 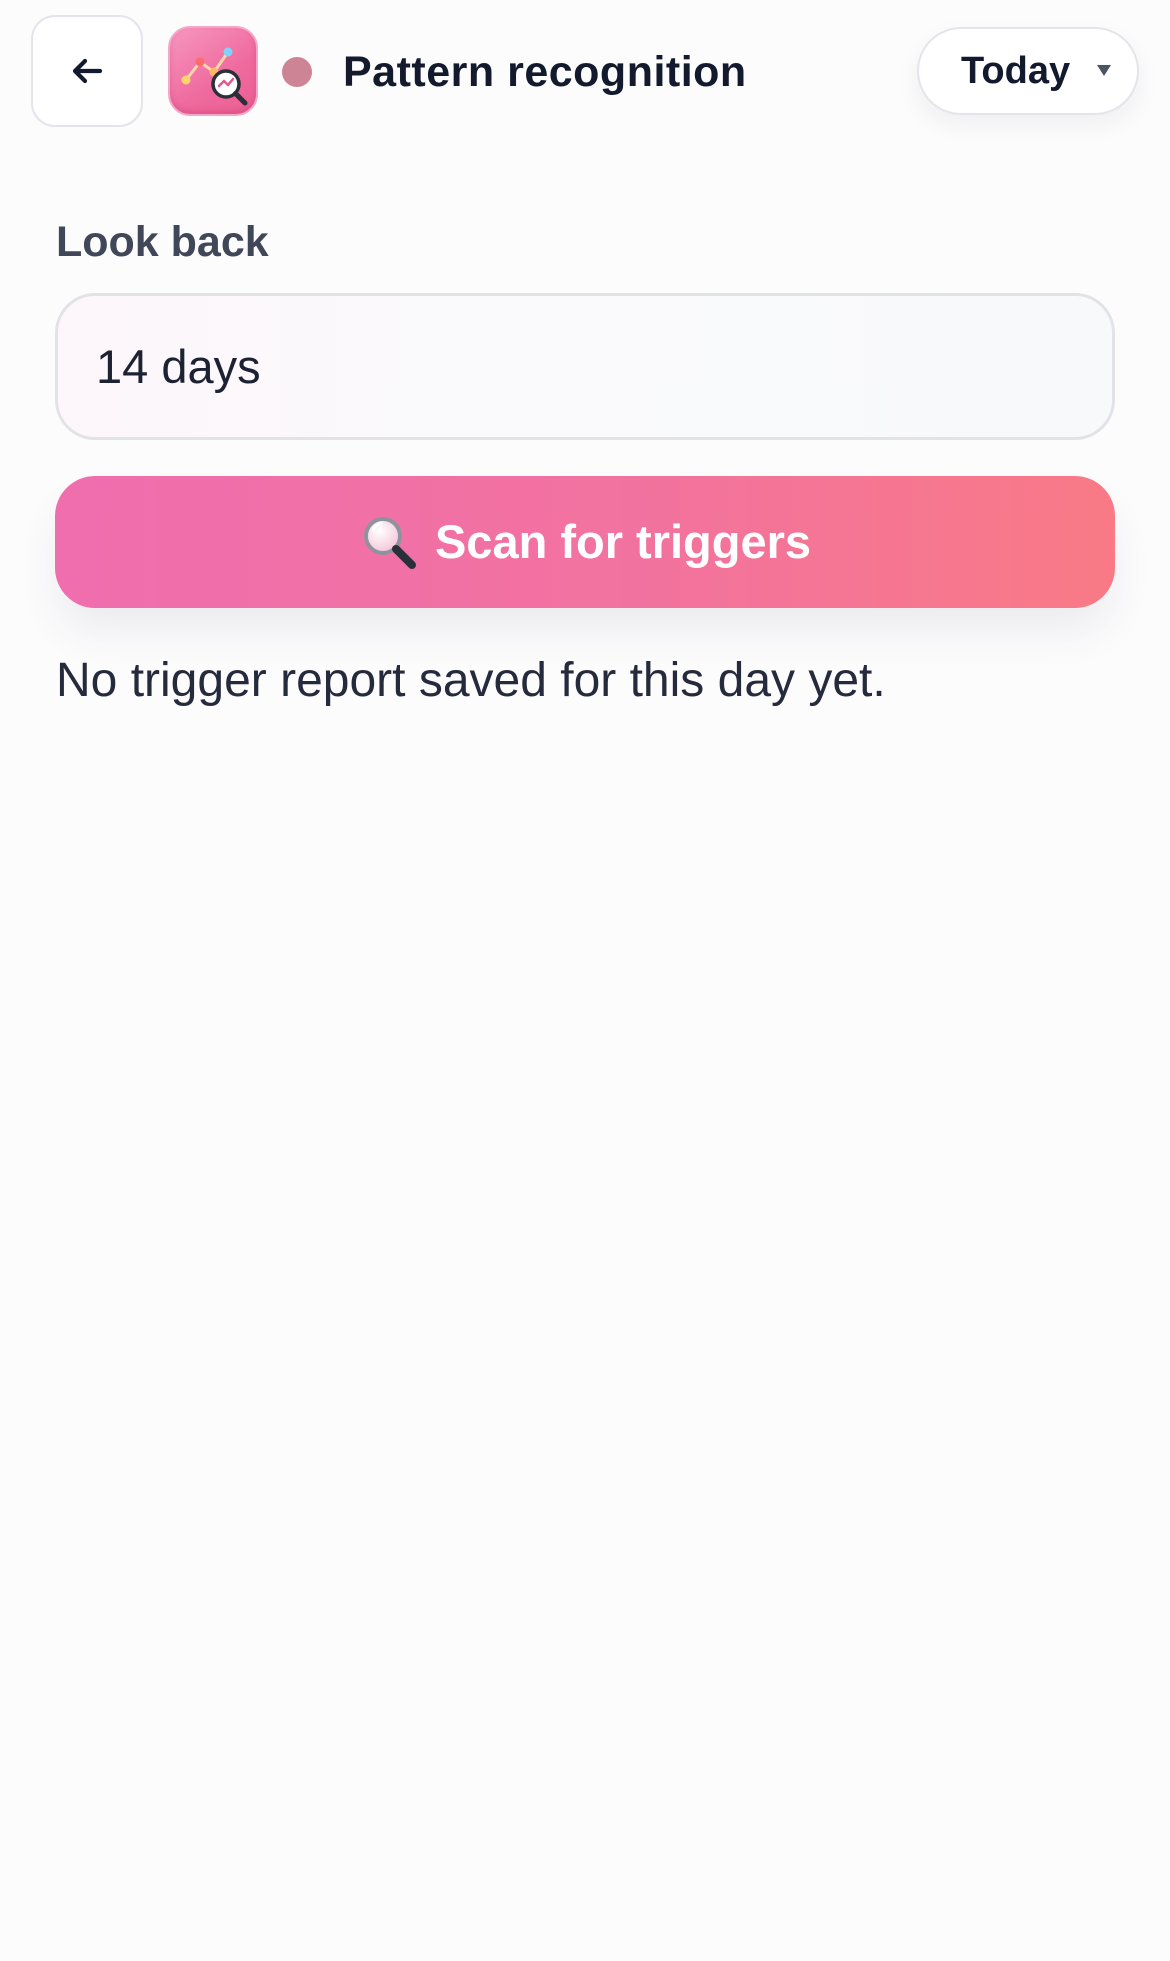 I want to click on top-bar: Pattern recognition Today, so click(x=585, y=72).